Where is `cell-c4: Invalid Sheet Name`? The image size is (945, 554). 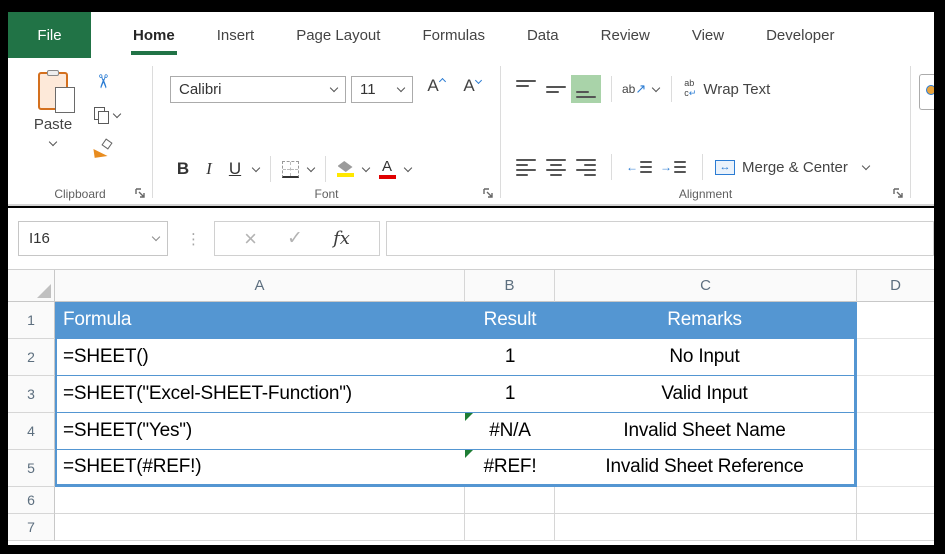
cell-c4: Invalid Sheet Name is located at coordinates (706, 431).